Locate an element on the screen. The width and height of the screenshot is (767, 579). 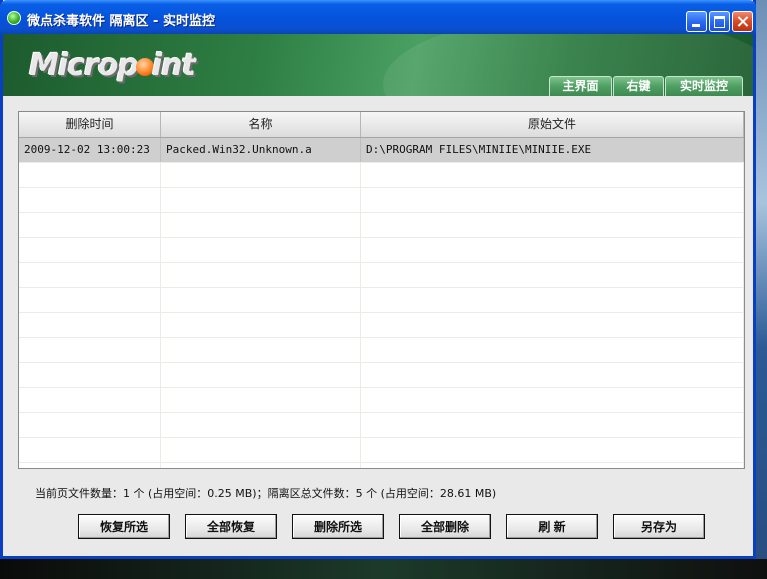
tab-right-click: 右键 is located at coordinates (638, 86).